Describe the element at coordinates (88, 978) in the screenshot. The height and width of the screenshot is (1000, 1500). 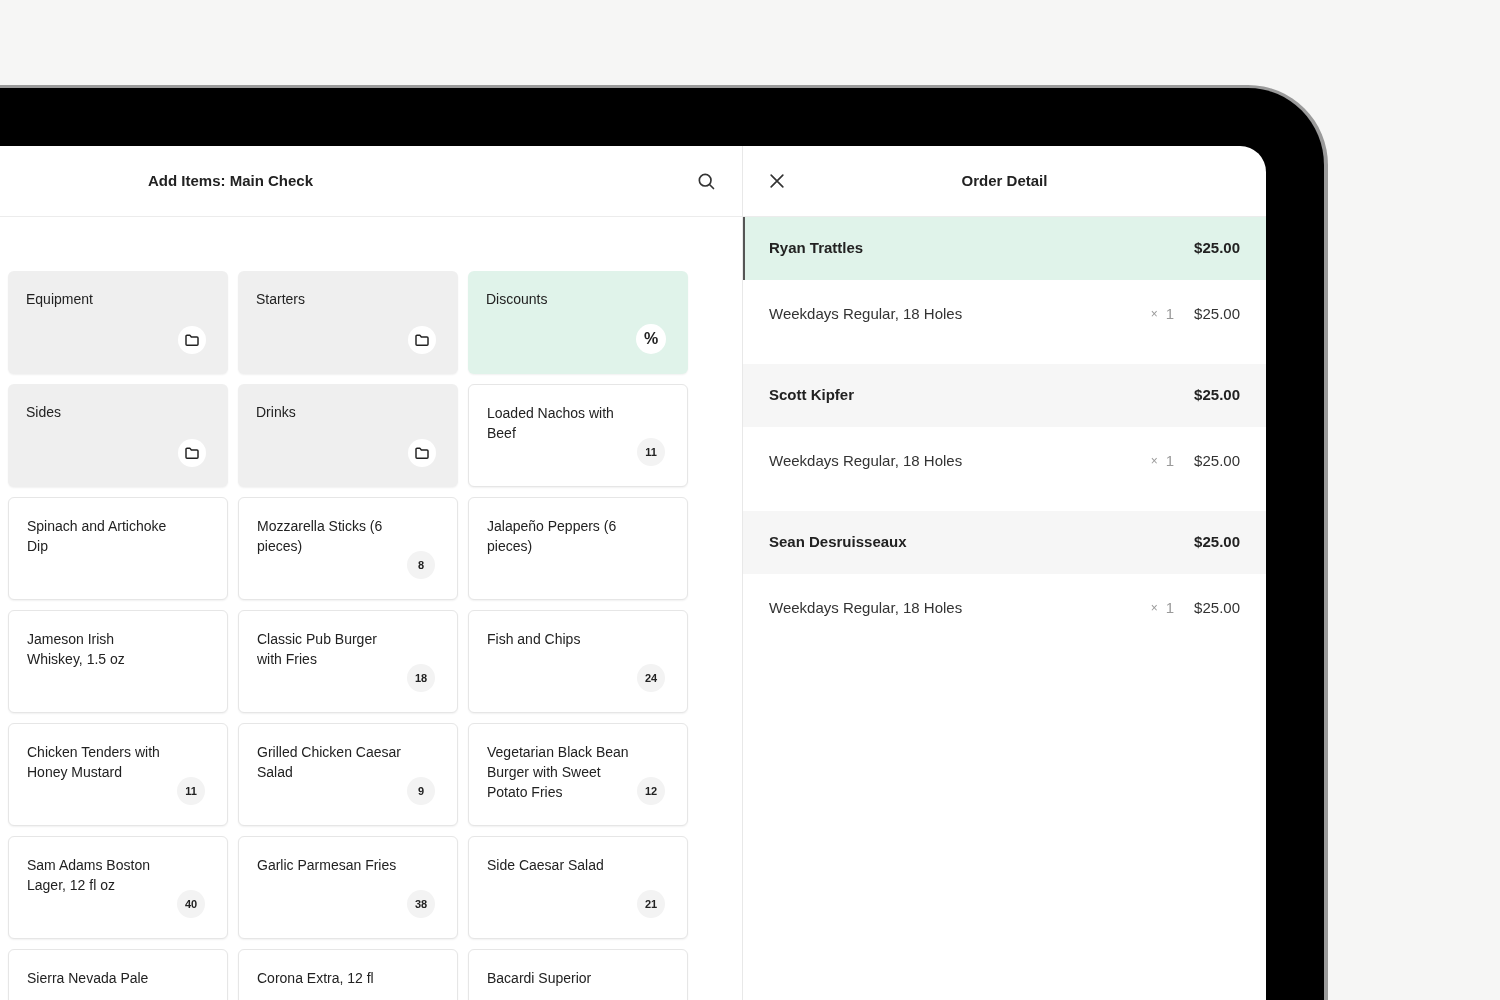
I see `tile-label: Sierra Nevada Pale` at that location.